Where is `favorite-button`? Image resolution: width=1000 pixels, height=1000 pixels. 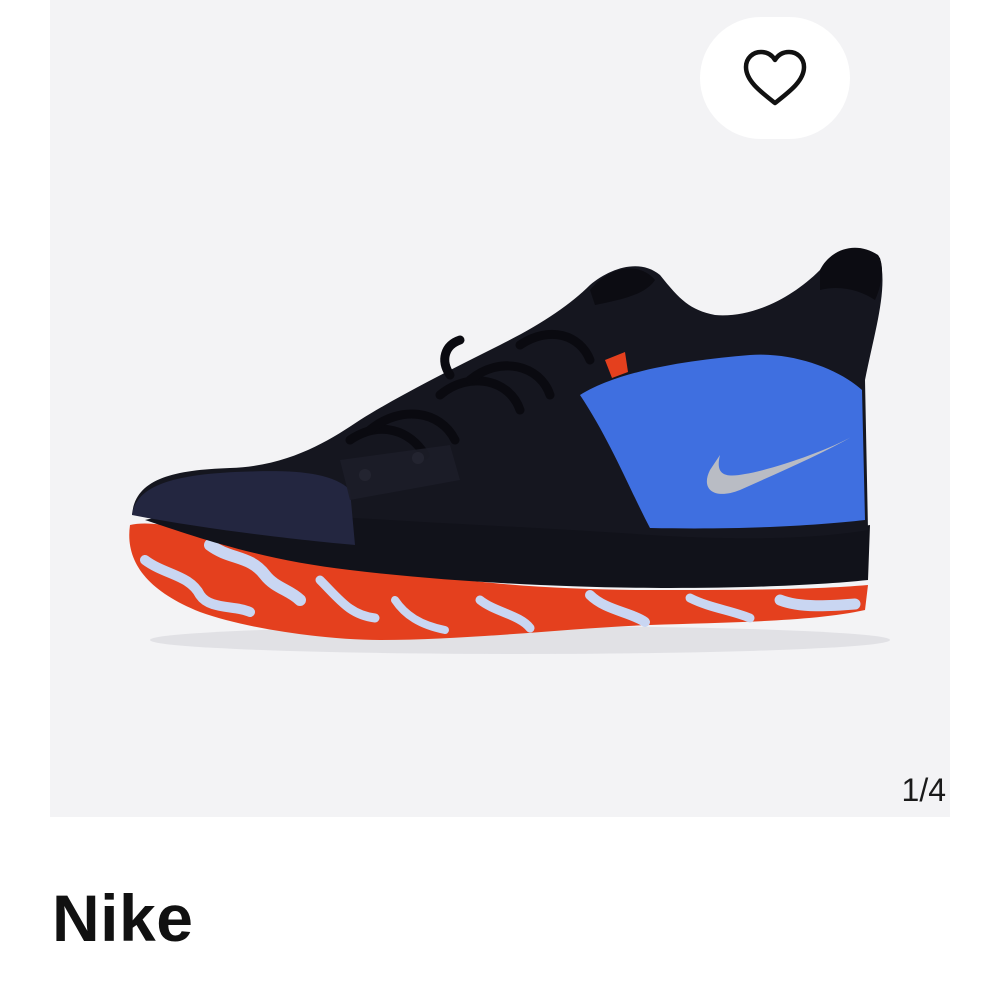 favorite-button is located at coordinates (775, 78).